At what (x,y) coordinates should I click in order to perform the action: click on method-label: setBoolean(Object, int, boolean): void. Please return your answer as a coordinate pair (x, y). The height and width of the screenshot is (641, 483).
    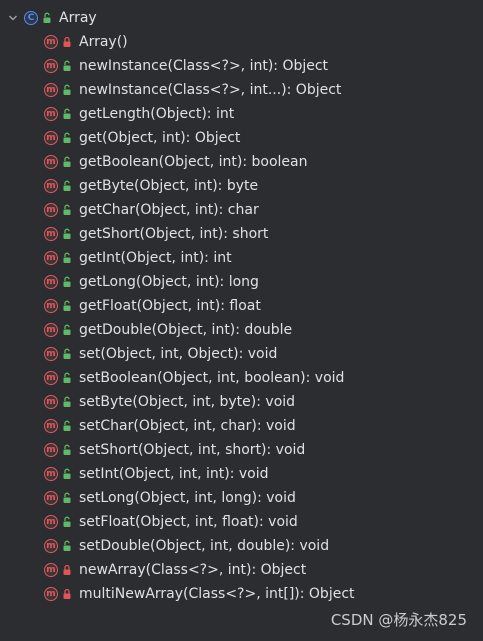
    Looking at the image, I should click on (212, 378).